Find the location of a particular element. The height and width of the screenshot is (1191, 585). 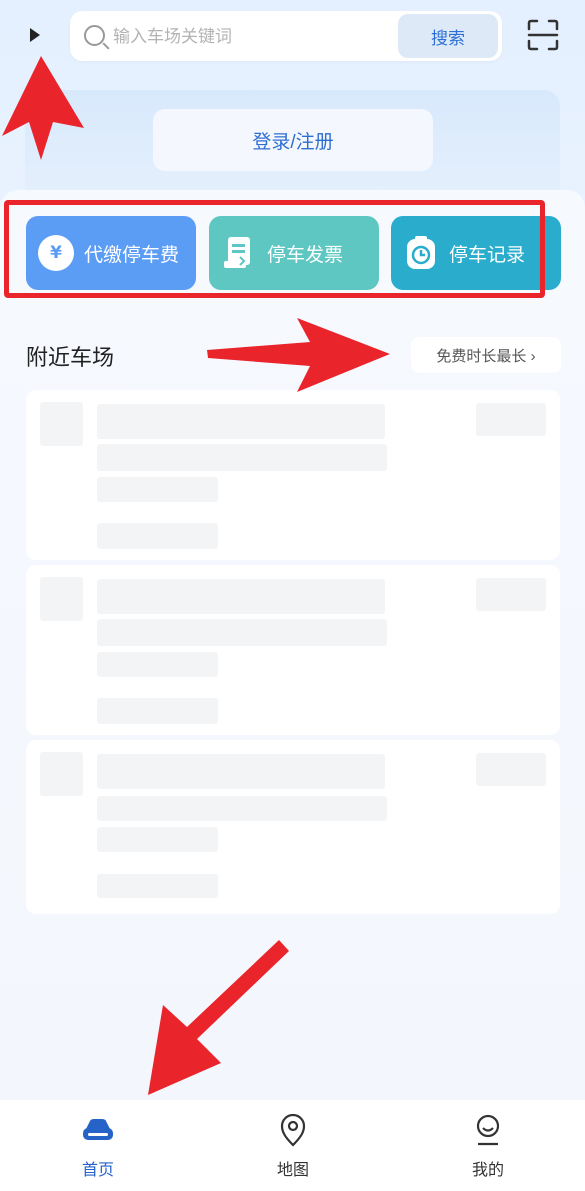

parking-invoice-tile: 停车发票 is located at coordinates (294, 253).